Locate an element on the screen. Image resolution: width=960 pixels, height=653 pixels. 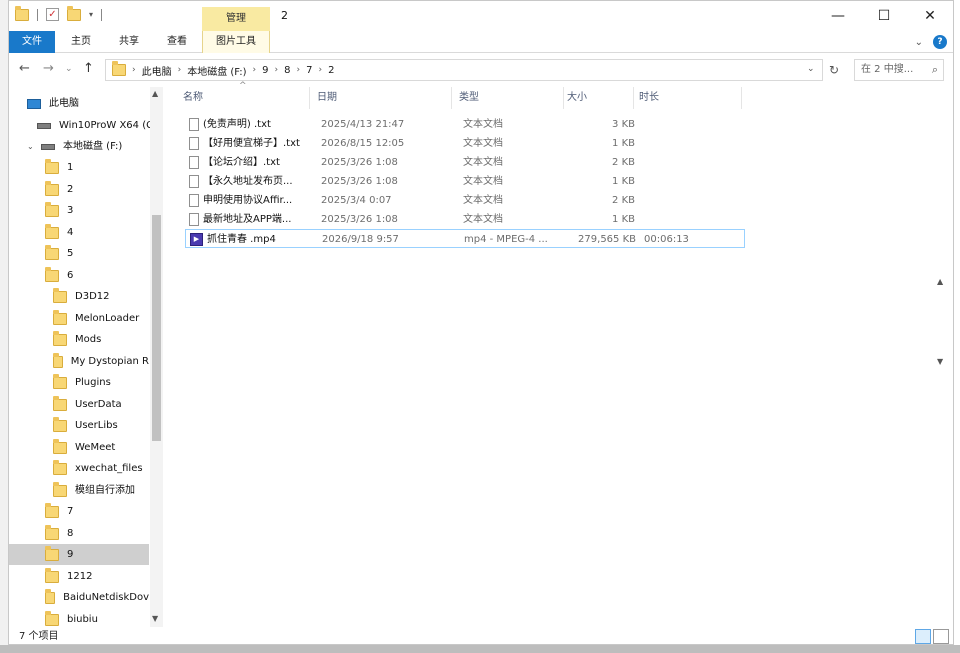
up-arrow-icon: ↑ is located at coordinates (88, 68).